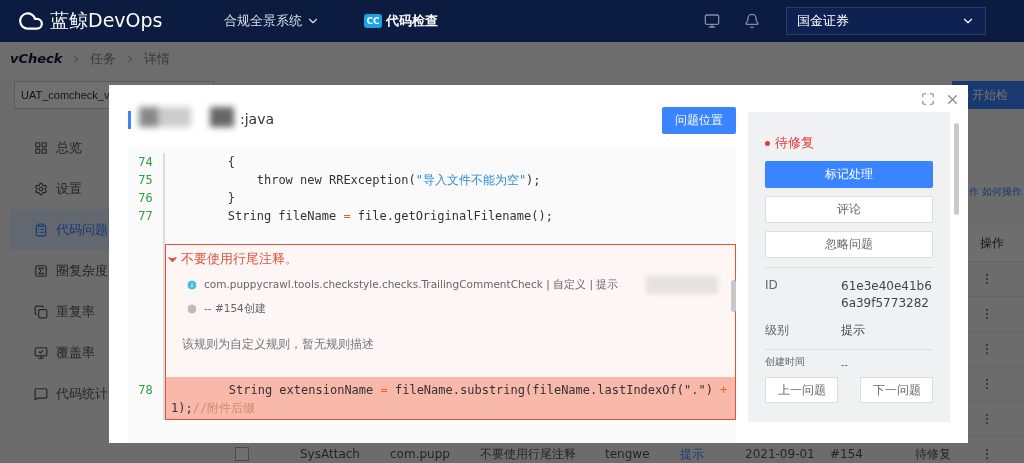 The width and height of the screenshot is (1024, 463). I want to click on fullscreen-icon, so click(928, 99).